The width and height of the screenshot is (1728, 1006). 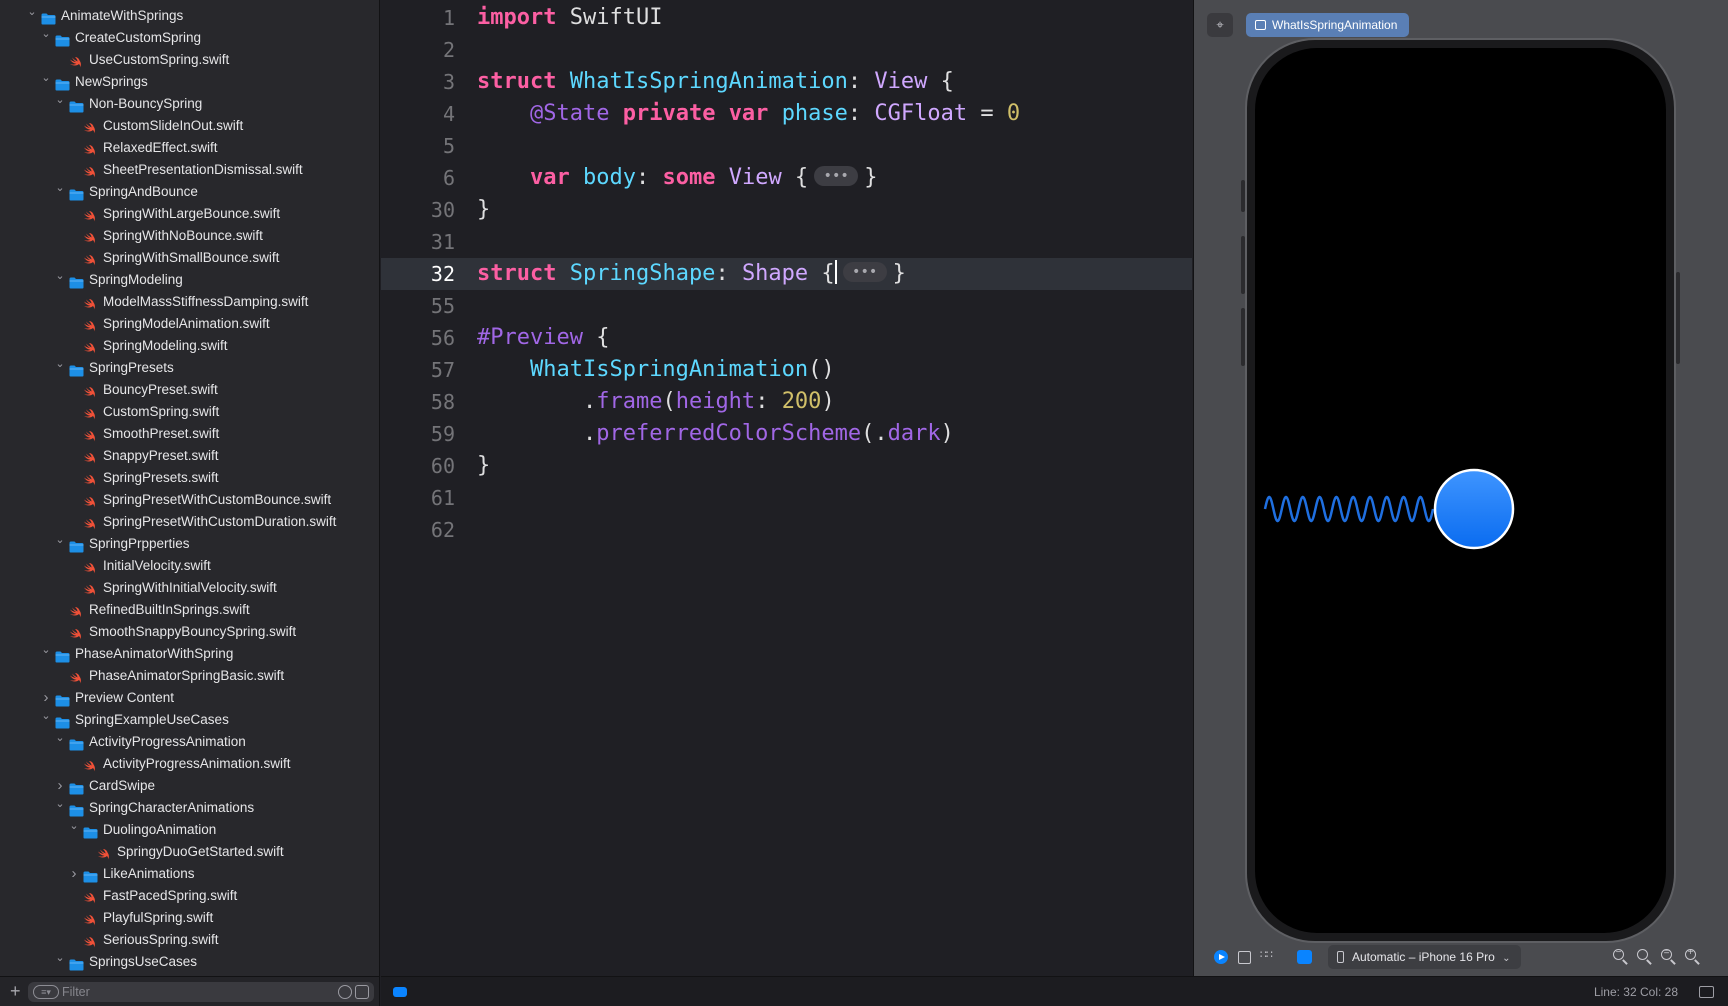 What do you see at coordinates (786, 434) in the screenshot?
I see `code-line: 59 .preferredColorScheme(.dark)` at bounding box center [786, 434].